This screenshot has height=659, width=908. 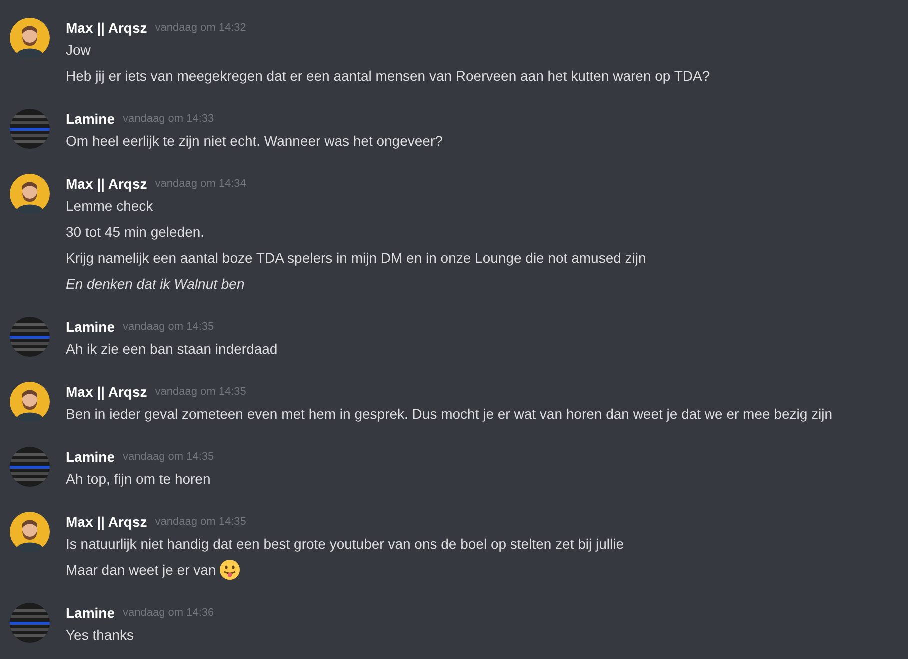 What do you see at coordinates (172, 349) in the screenshot?
I see `message-text: Ah ik zie een ban staan inderdaad` at bounding box center [172, 349].